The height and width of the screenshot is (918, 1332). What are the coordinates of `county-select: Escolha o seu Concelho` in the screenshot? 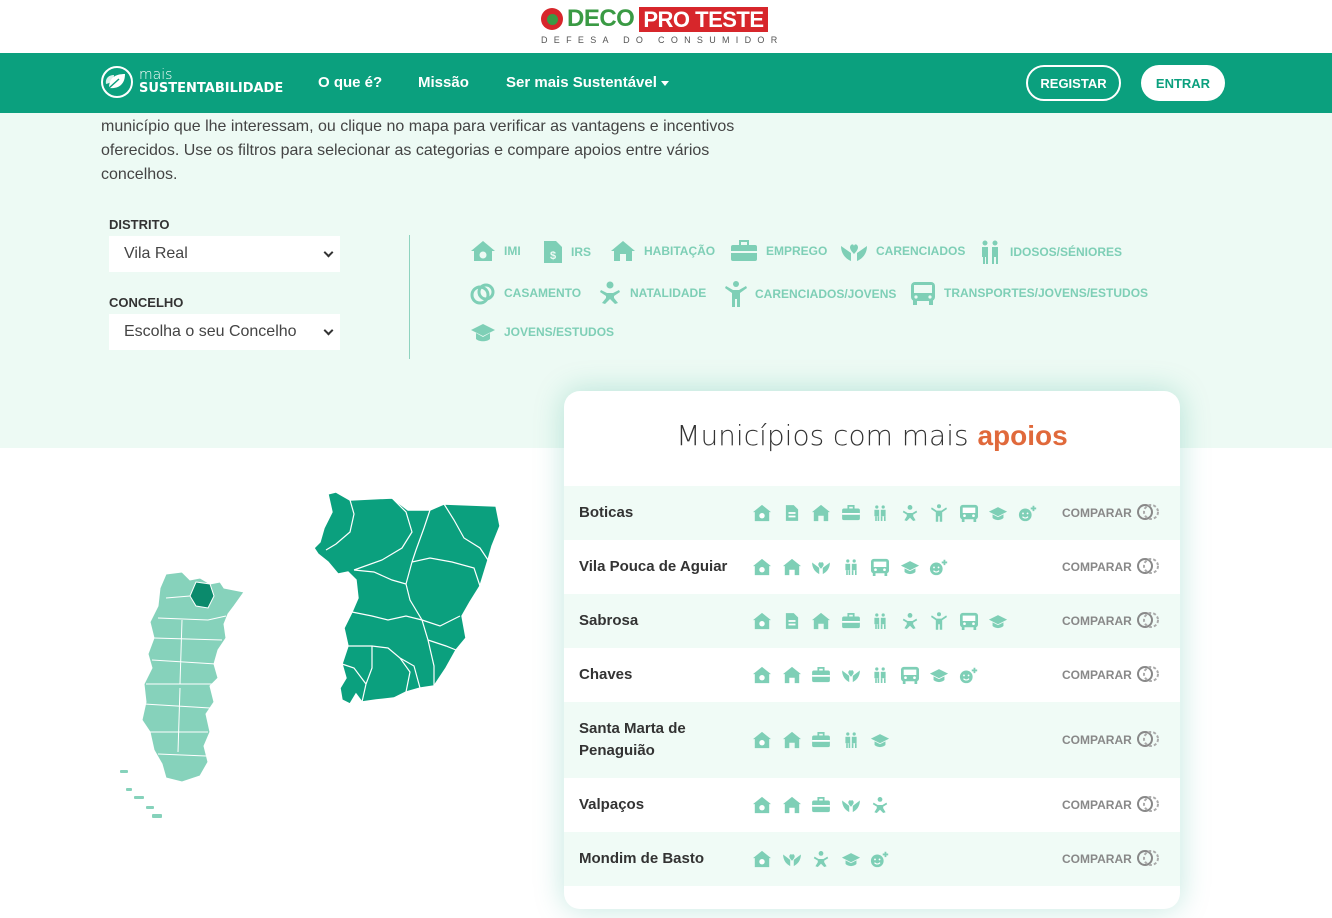 It's located at (224, 332).